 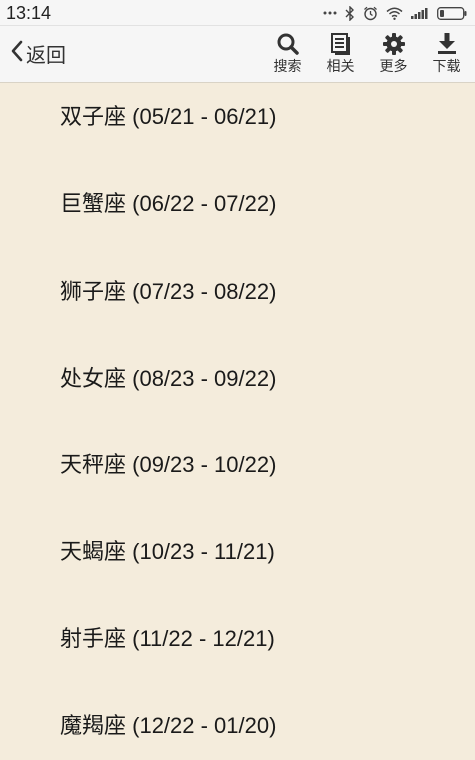 I want to click on document-icon, so click(x=341, y=44).